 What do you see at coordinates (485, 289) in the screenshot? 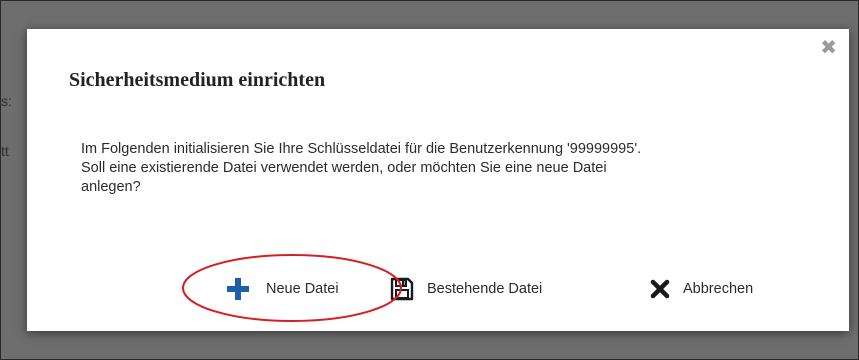
I see `existing-file-label: Bestehende Datei` at bounding box center [485, 289].